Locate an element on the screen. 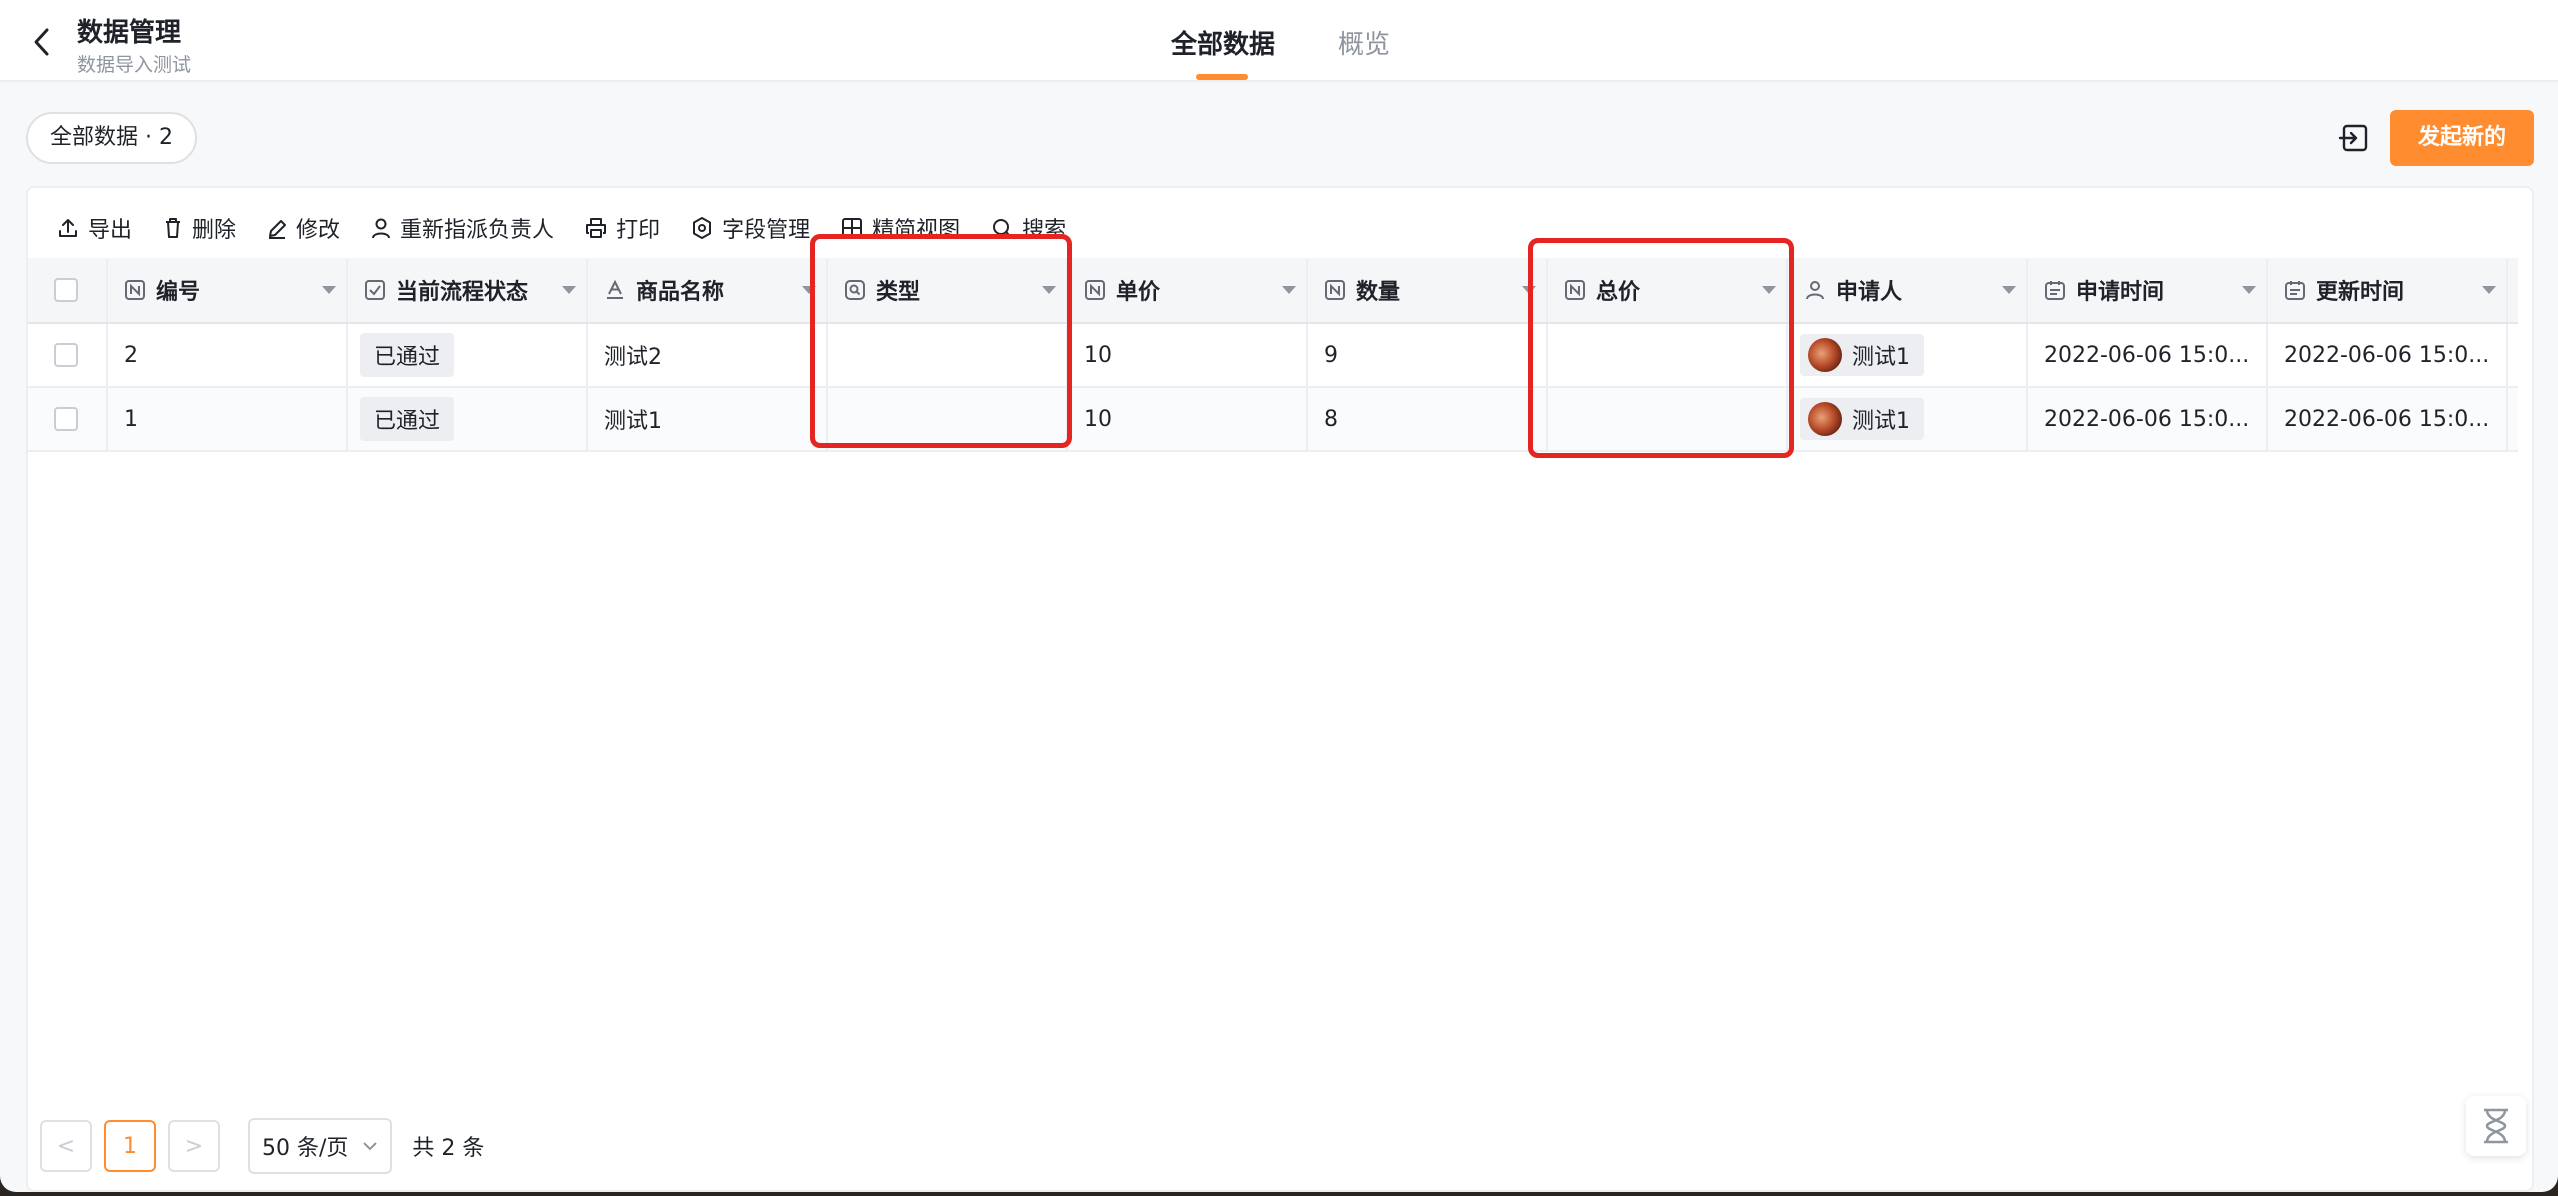 This screenshot has width=2558, height=1196. trash-icon is located at coordinates (173, 228).